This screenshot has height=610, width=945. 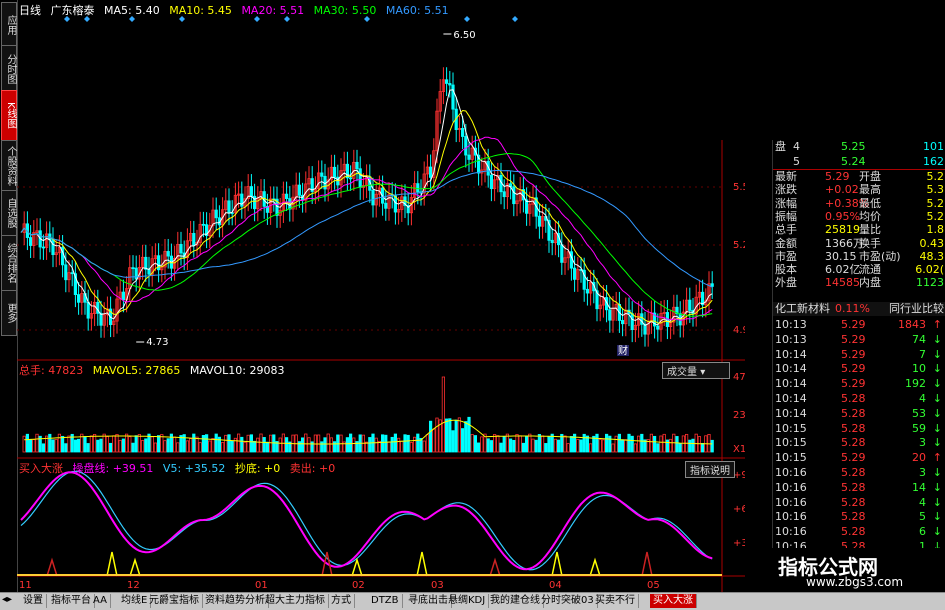 I want to click on quote-label-2: 最低, so click(x=870, y=203).